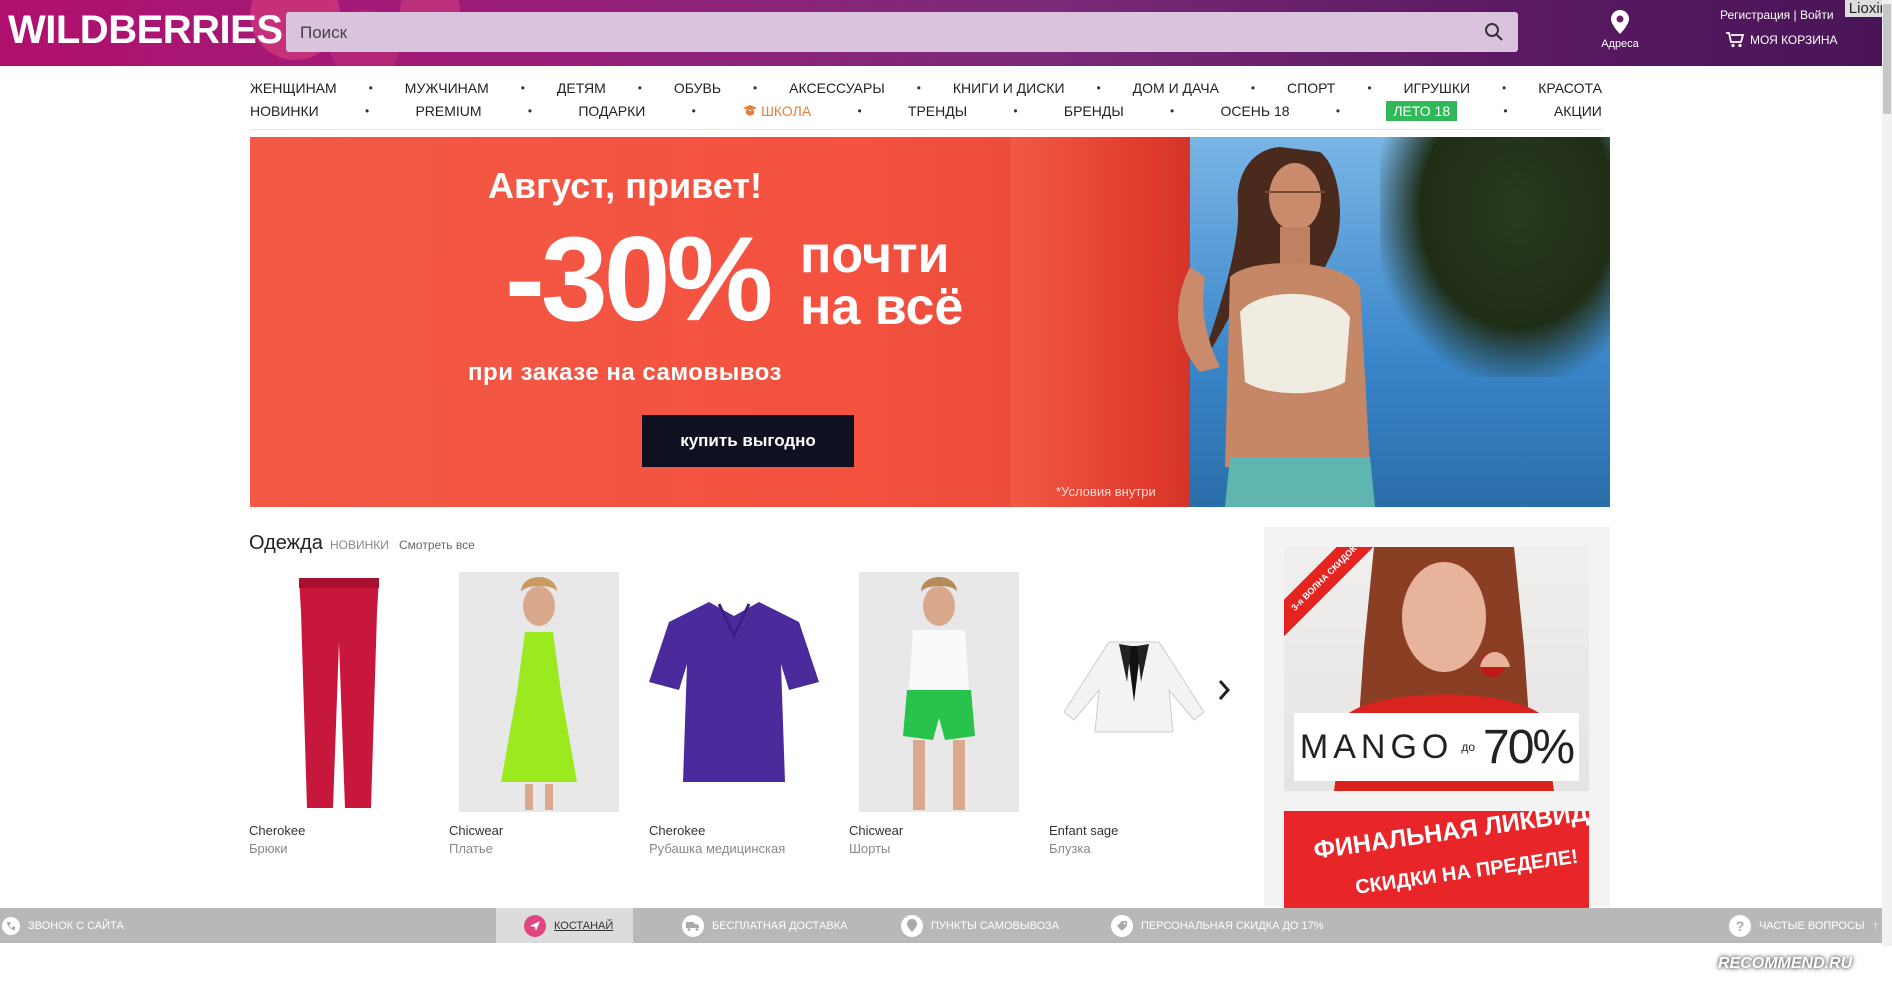 The image size is (1892, 992). I want to click on product-name: Платье, so click(471, 848).